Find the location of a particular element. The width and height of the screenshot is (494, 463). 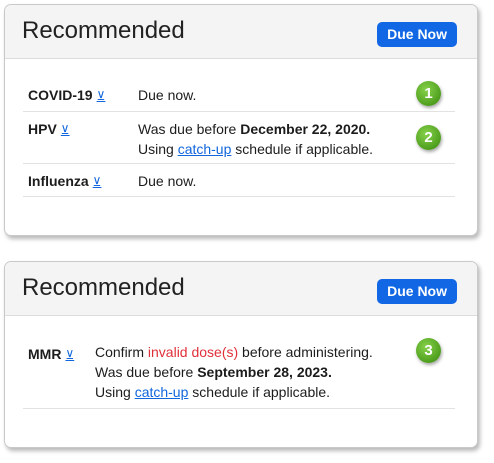

vaccine-name: HPV ⊻ is located at coordinates (49, 129).